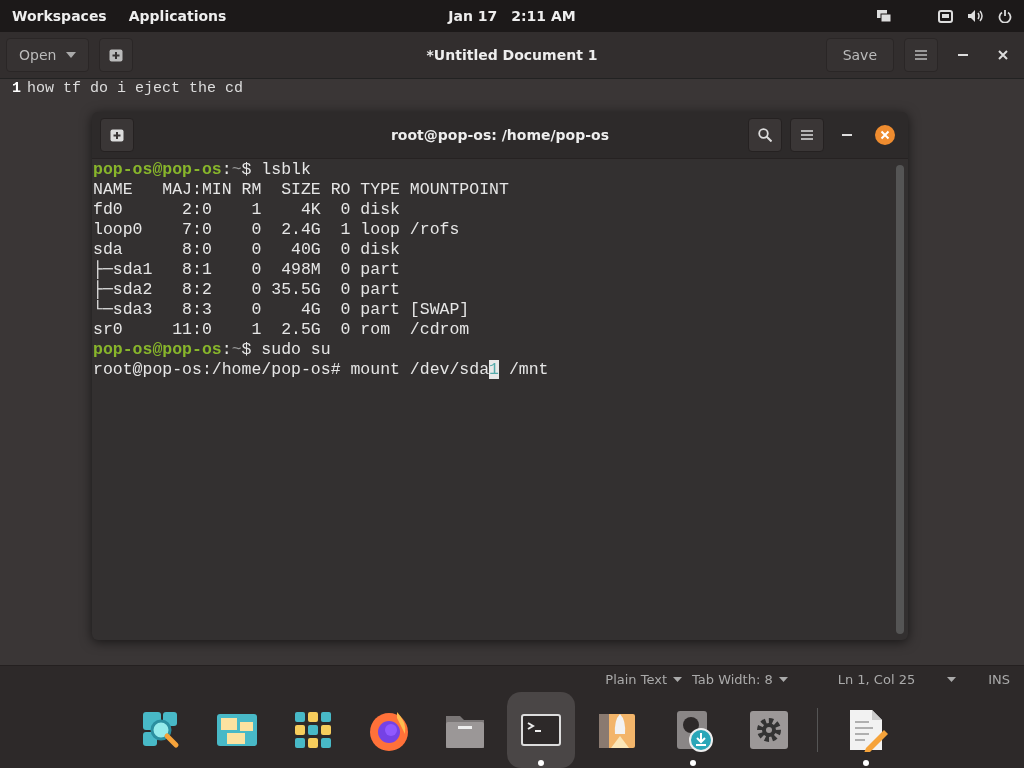 Image resolution: width=1024 pixels, height=768 pixels. I want to click on volume-icon, so click(975, 16).